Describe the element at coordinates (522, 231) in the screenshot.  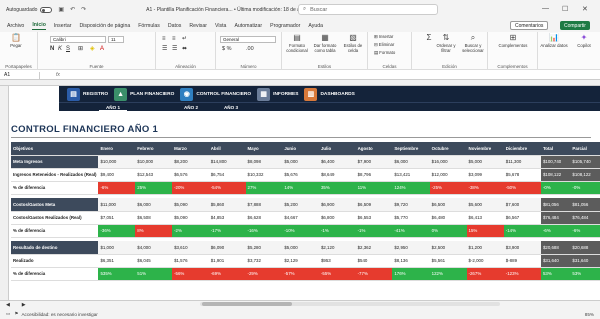
I see `table-cell: -14%` at that location.